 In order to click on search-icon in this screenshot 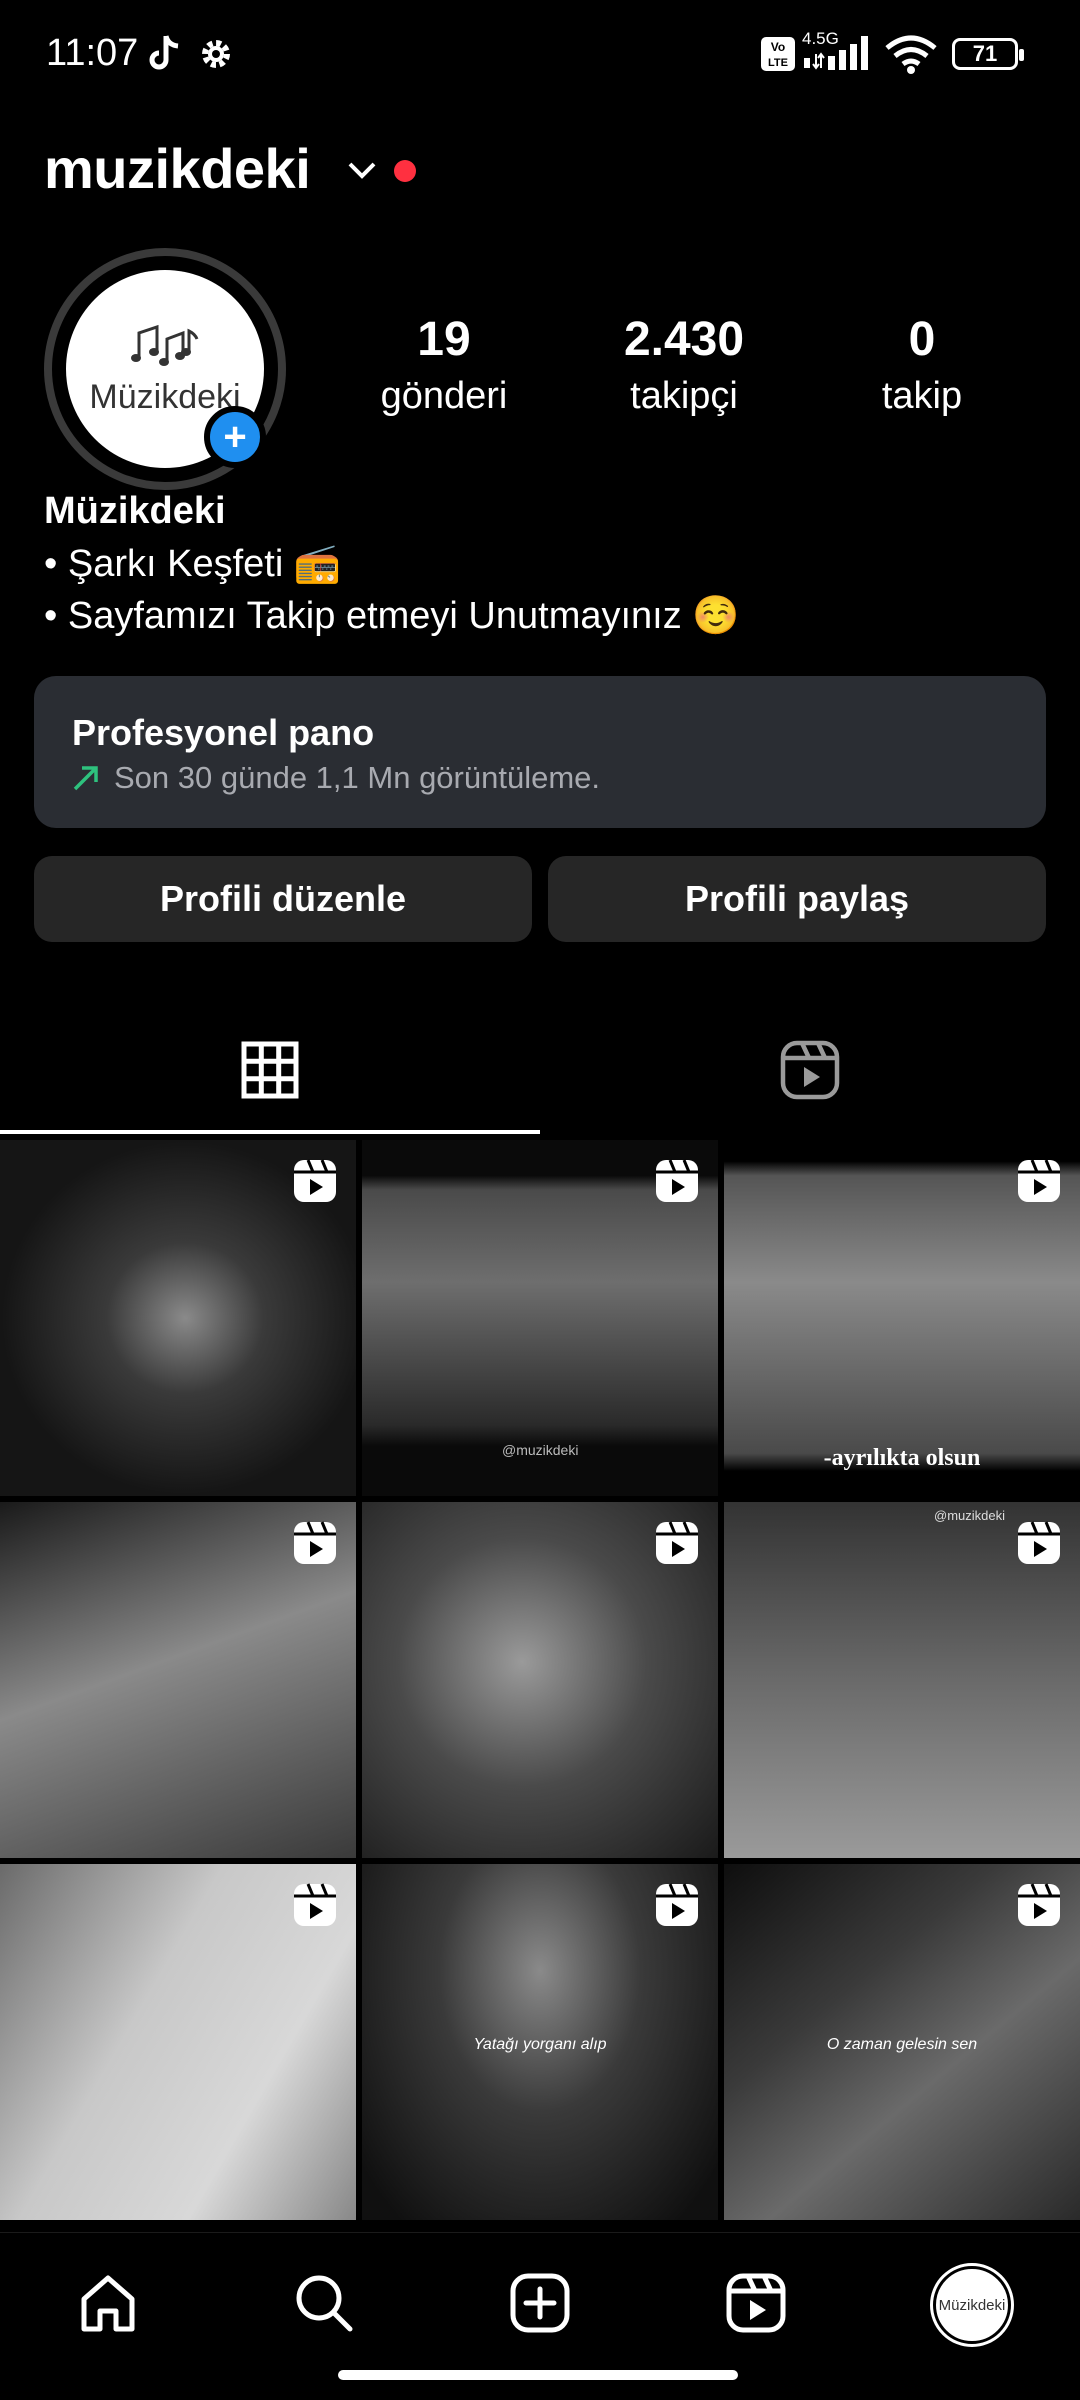, I will do `click(324, 2305)`.